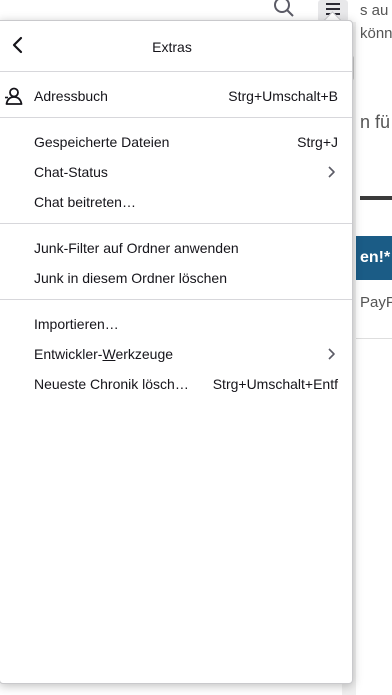 The height and width of the screenshot is (695, 392). I want to click on menu-item-label: Chat-Status, so click(71, 172).